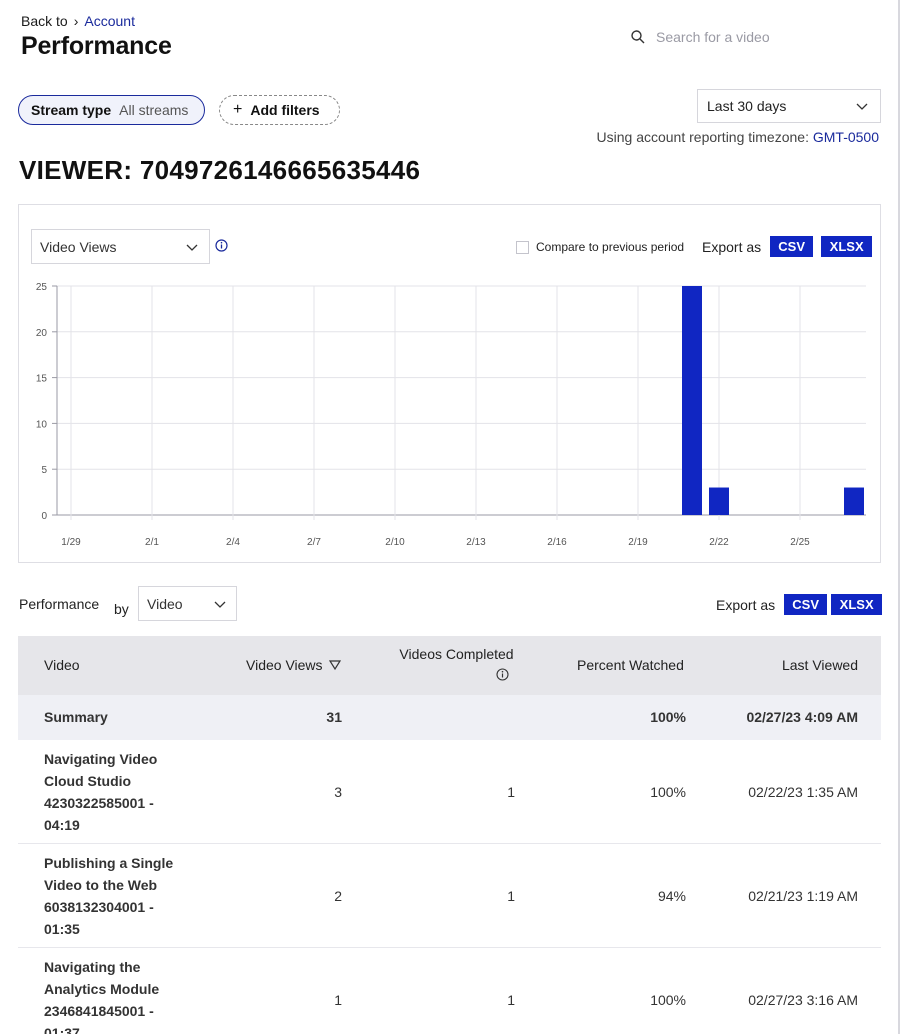 Image resolution: width=900 pixels, height=1034 pixels. Describe the element at coordinates (806, 604) in the screenshot. I see `export-csv-button: CSV` at that location.